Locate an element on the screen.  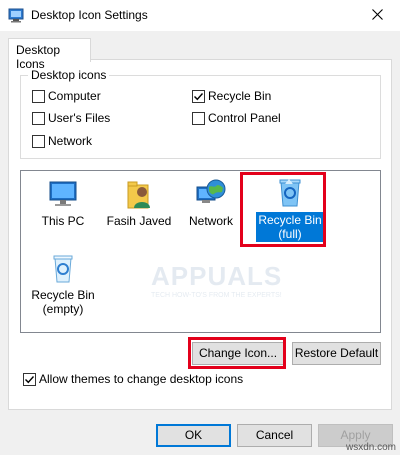
network-globe-icon is located at coordinates (211, 191).